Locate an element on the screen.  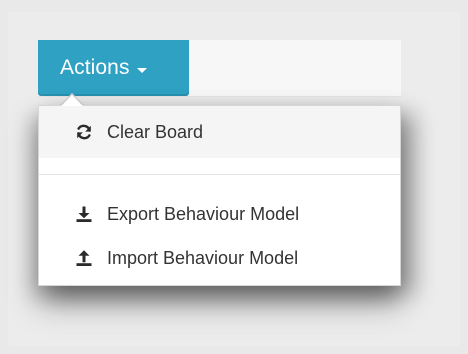
download-icon is located at coordinates (84, 214).